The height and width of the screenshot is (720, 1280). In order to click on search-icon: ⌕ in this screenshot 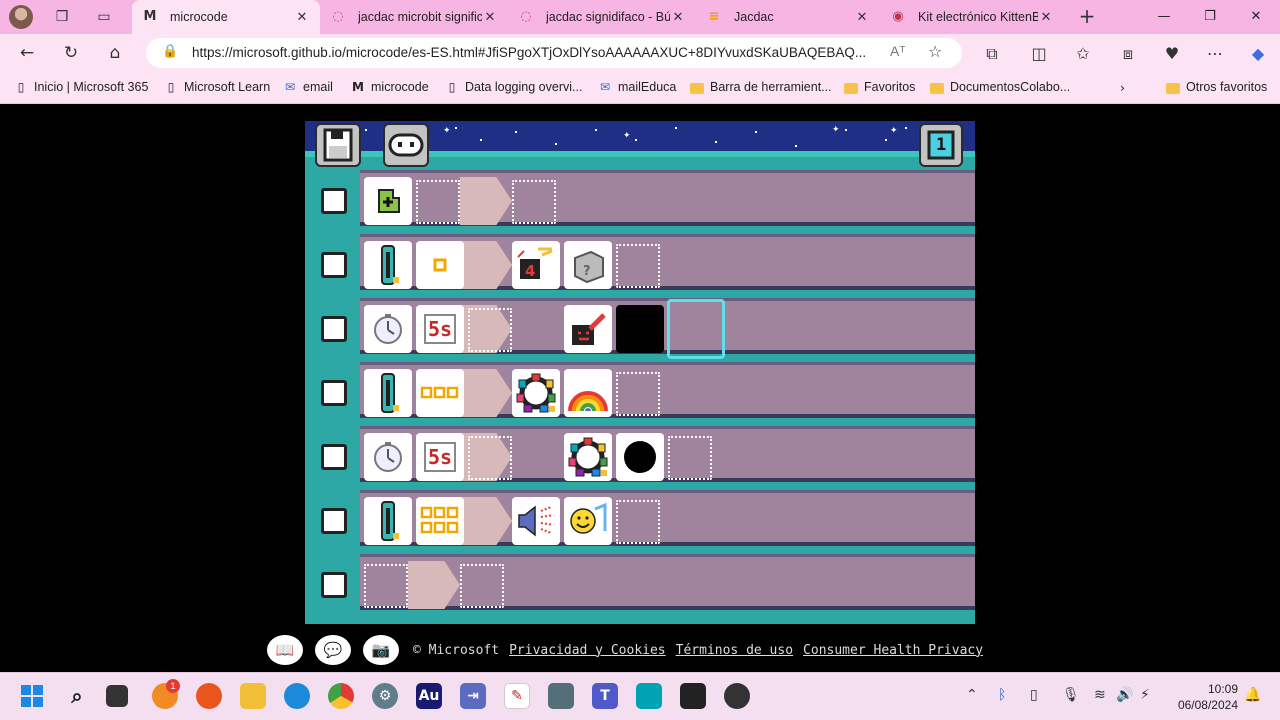, I will do `click(77, 696)`.